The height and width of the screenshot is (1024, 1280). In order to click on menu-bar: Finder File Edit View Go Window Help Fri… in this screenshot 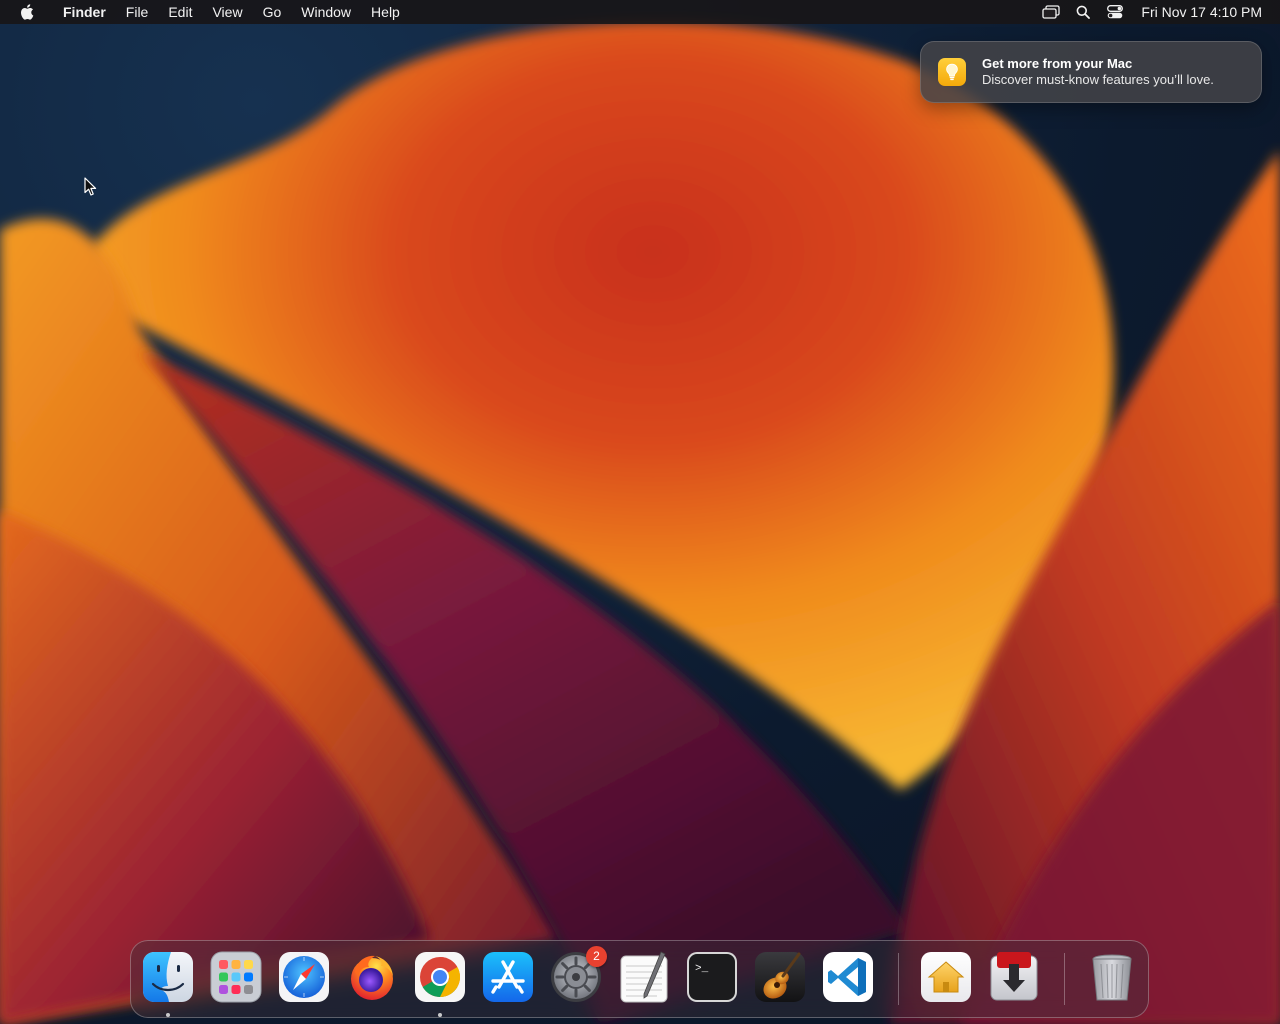, I will do `click(640, 12)`.